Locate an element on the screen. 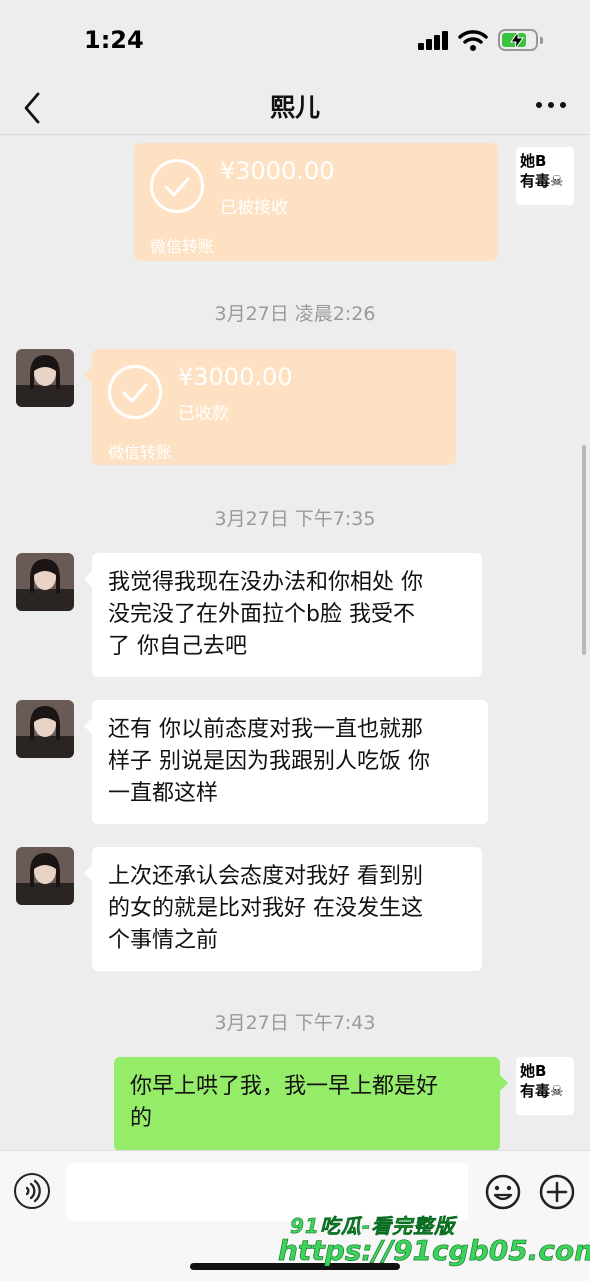  emoji-icon is located at coordinates (503, 1192).